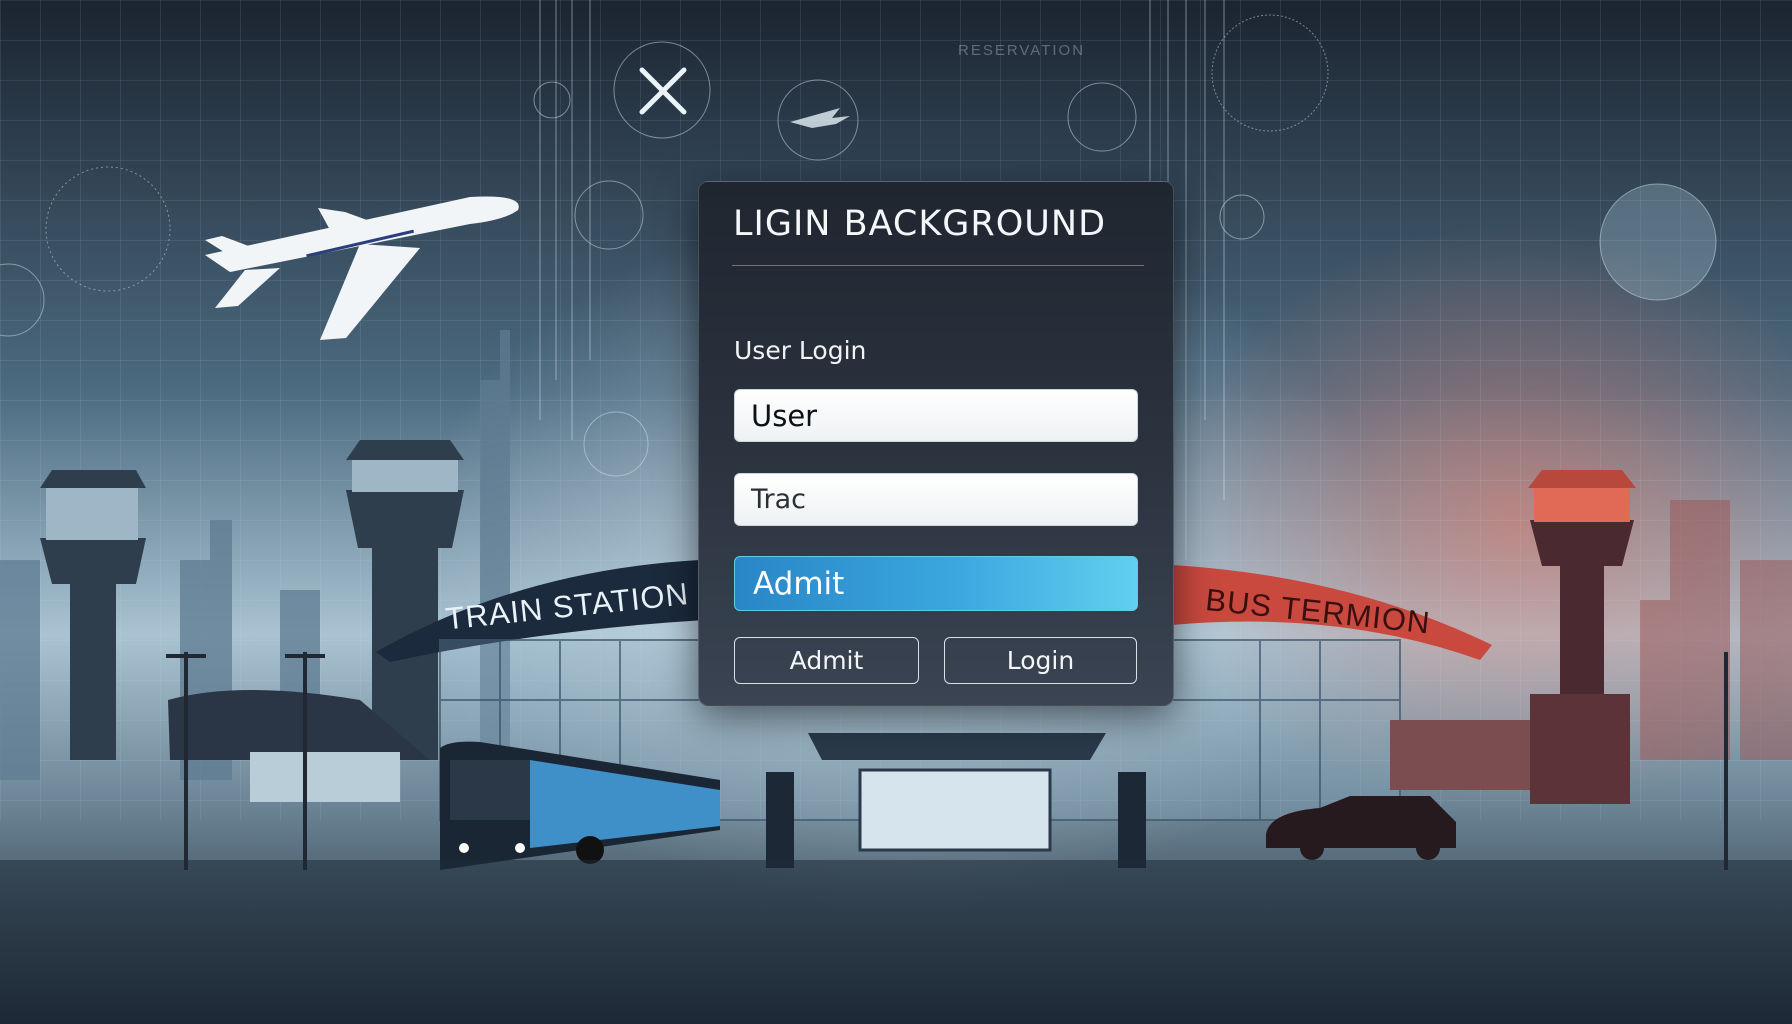 This screenshot has height=1024, width=1792. I want to click on username-field: User, so click(936, 415).